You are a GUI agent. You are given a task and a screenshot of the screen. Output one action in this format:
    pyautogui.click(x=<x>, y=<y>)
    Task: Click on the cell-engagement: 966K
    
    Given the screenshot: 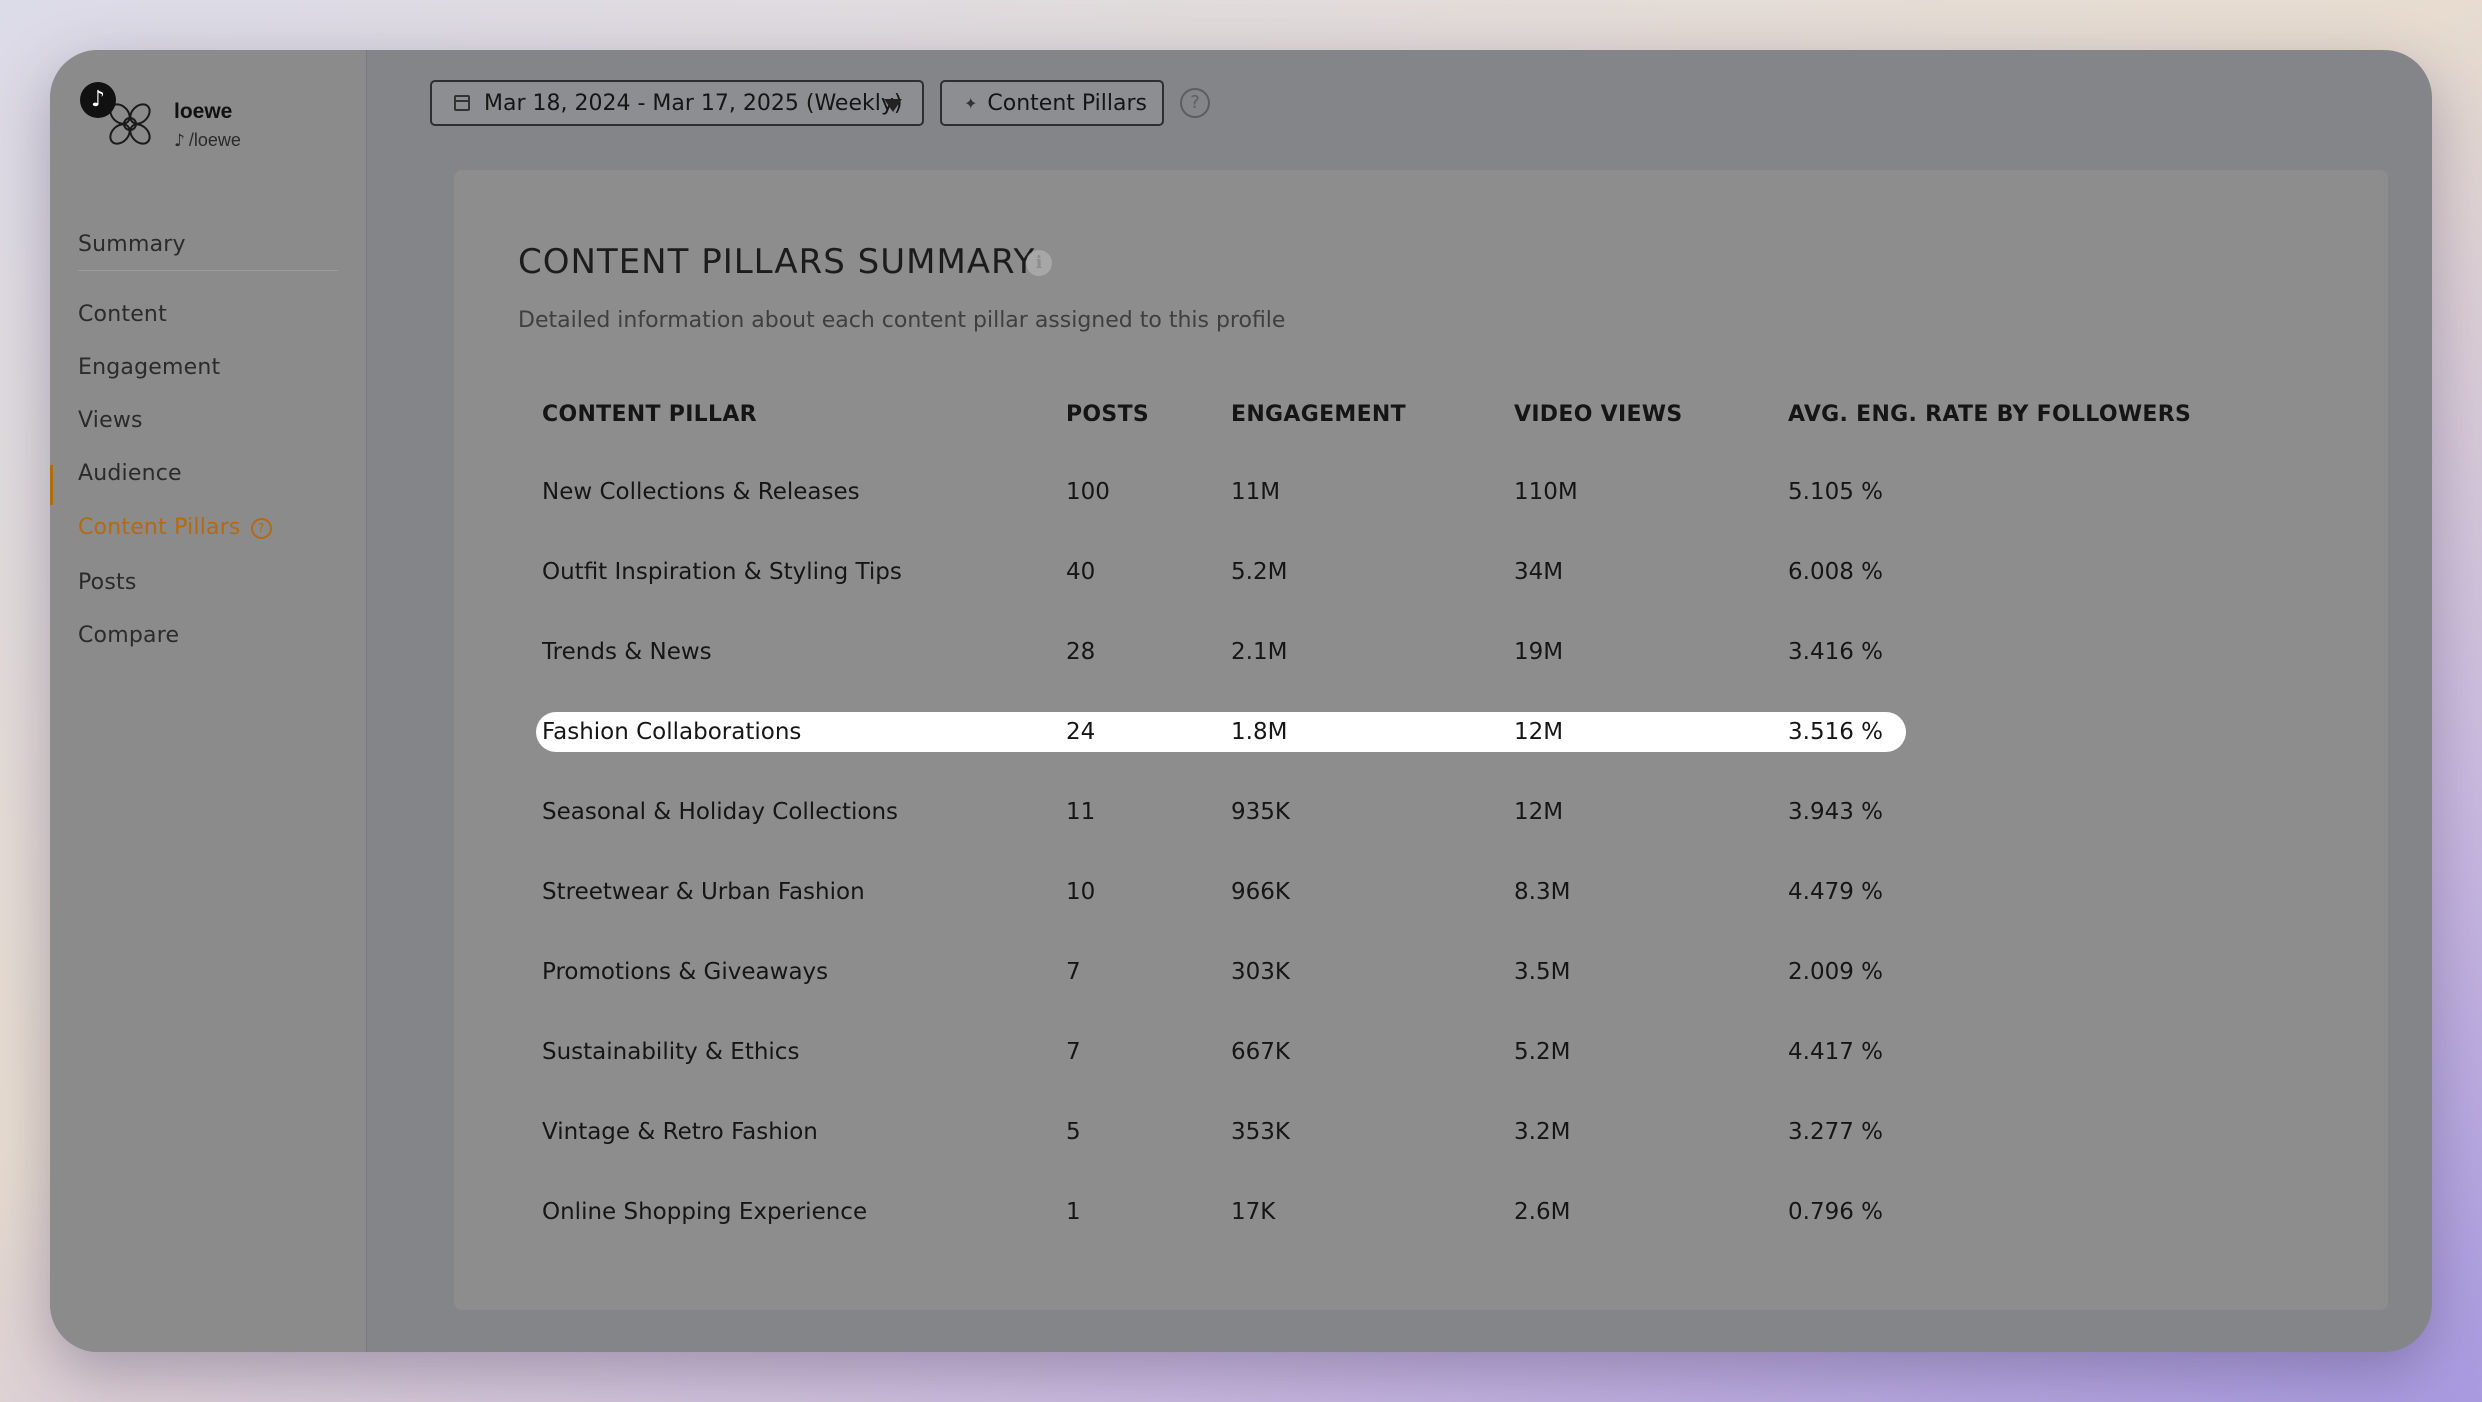 What is the action you would take?
    pyautogui.click(x=1260, y=892)
    